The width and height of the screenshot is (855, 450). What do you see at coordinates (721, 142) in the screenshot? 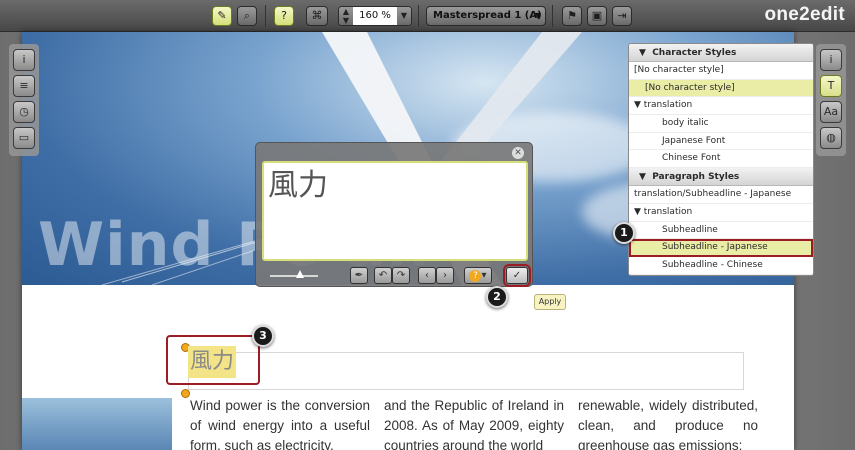
I see `character-style-japanese-font: Japanese Font` at bounding box center [721, 142].